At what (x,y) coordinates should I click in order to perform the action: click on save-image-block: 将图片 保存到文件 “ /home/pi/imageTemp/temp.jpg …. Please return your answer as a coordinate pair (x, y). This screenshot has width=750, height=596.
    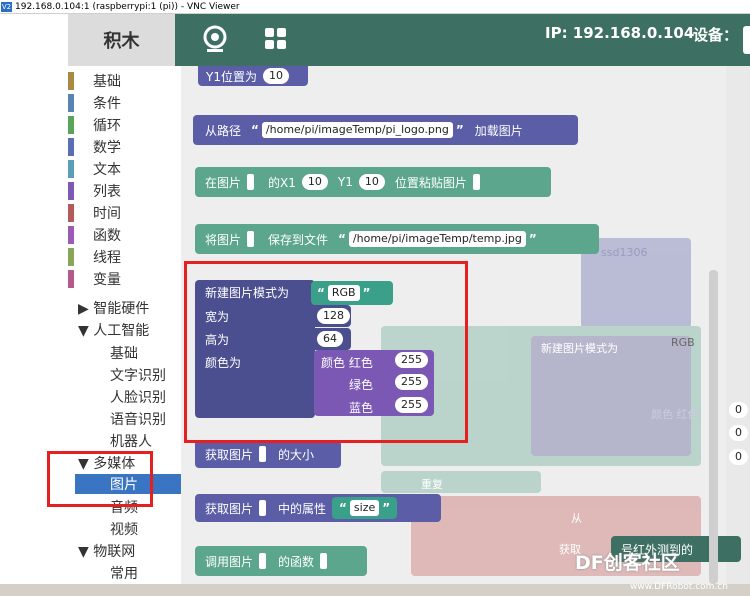
    Looking at the image, I should click on (397, 239).